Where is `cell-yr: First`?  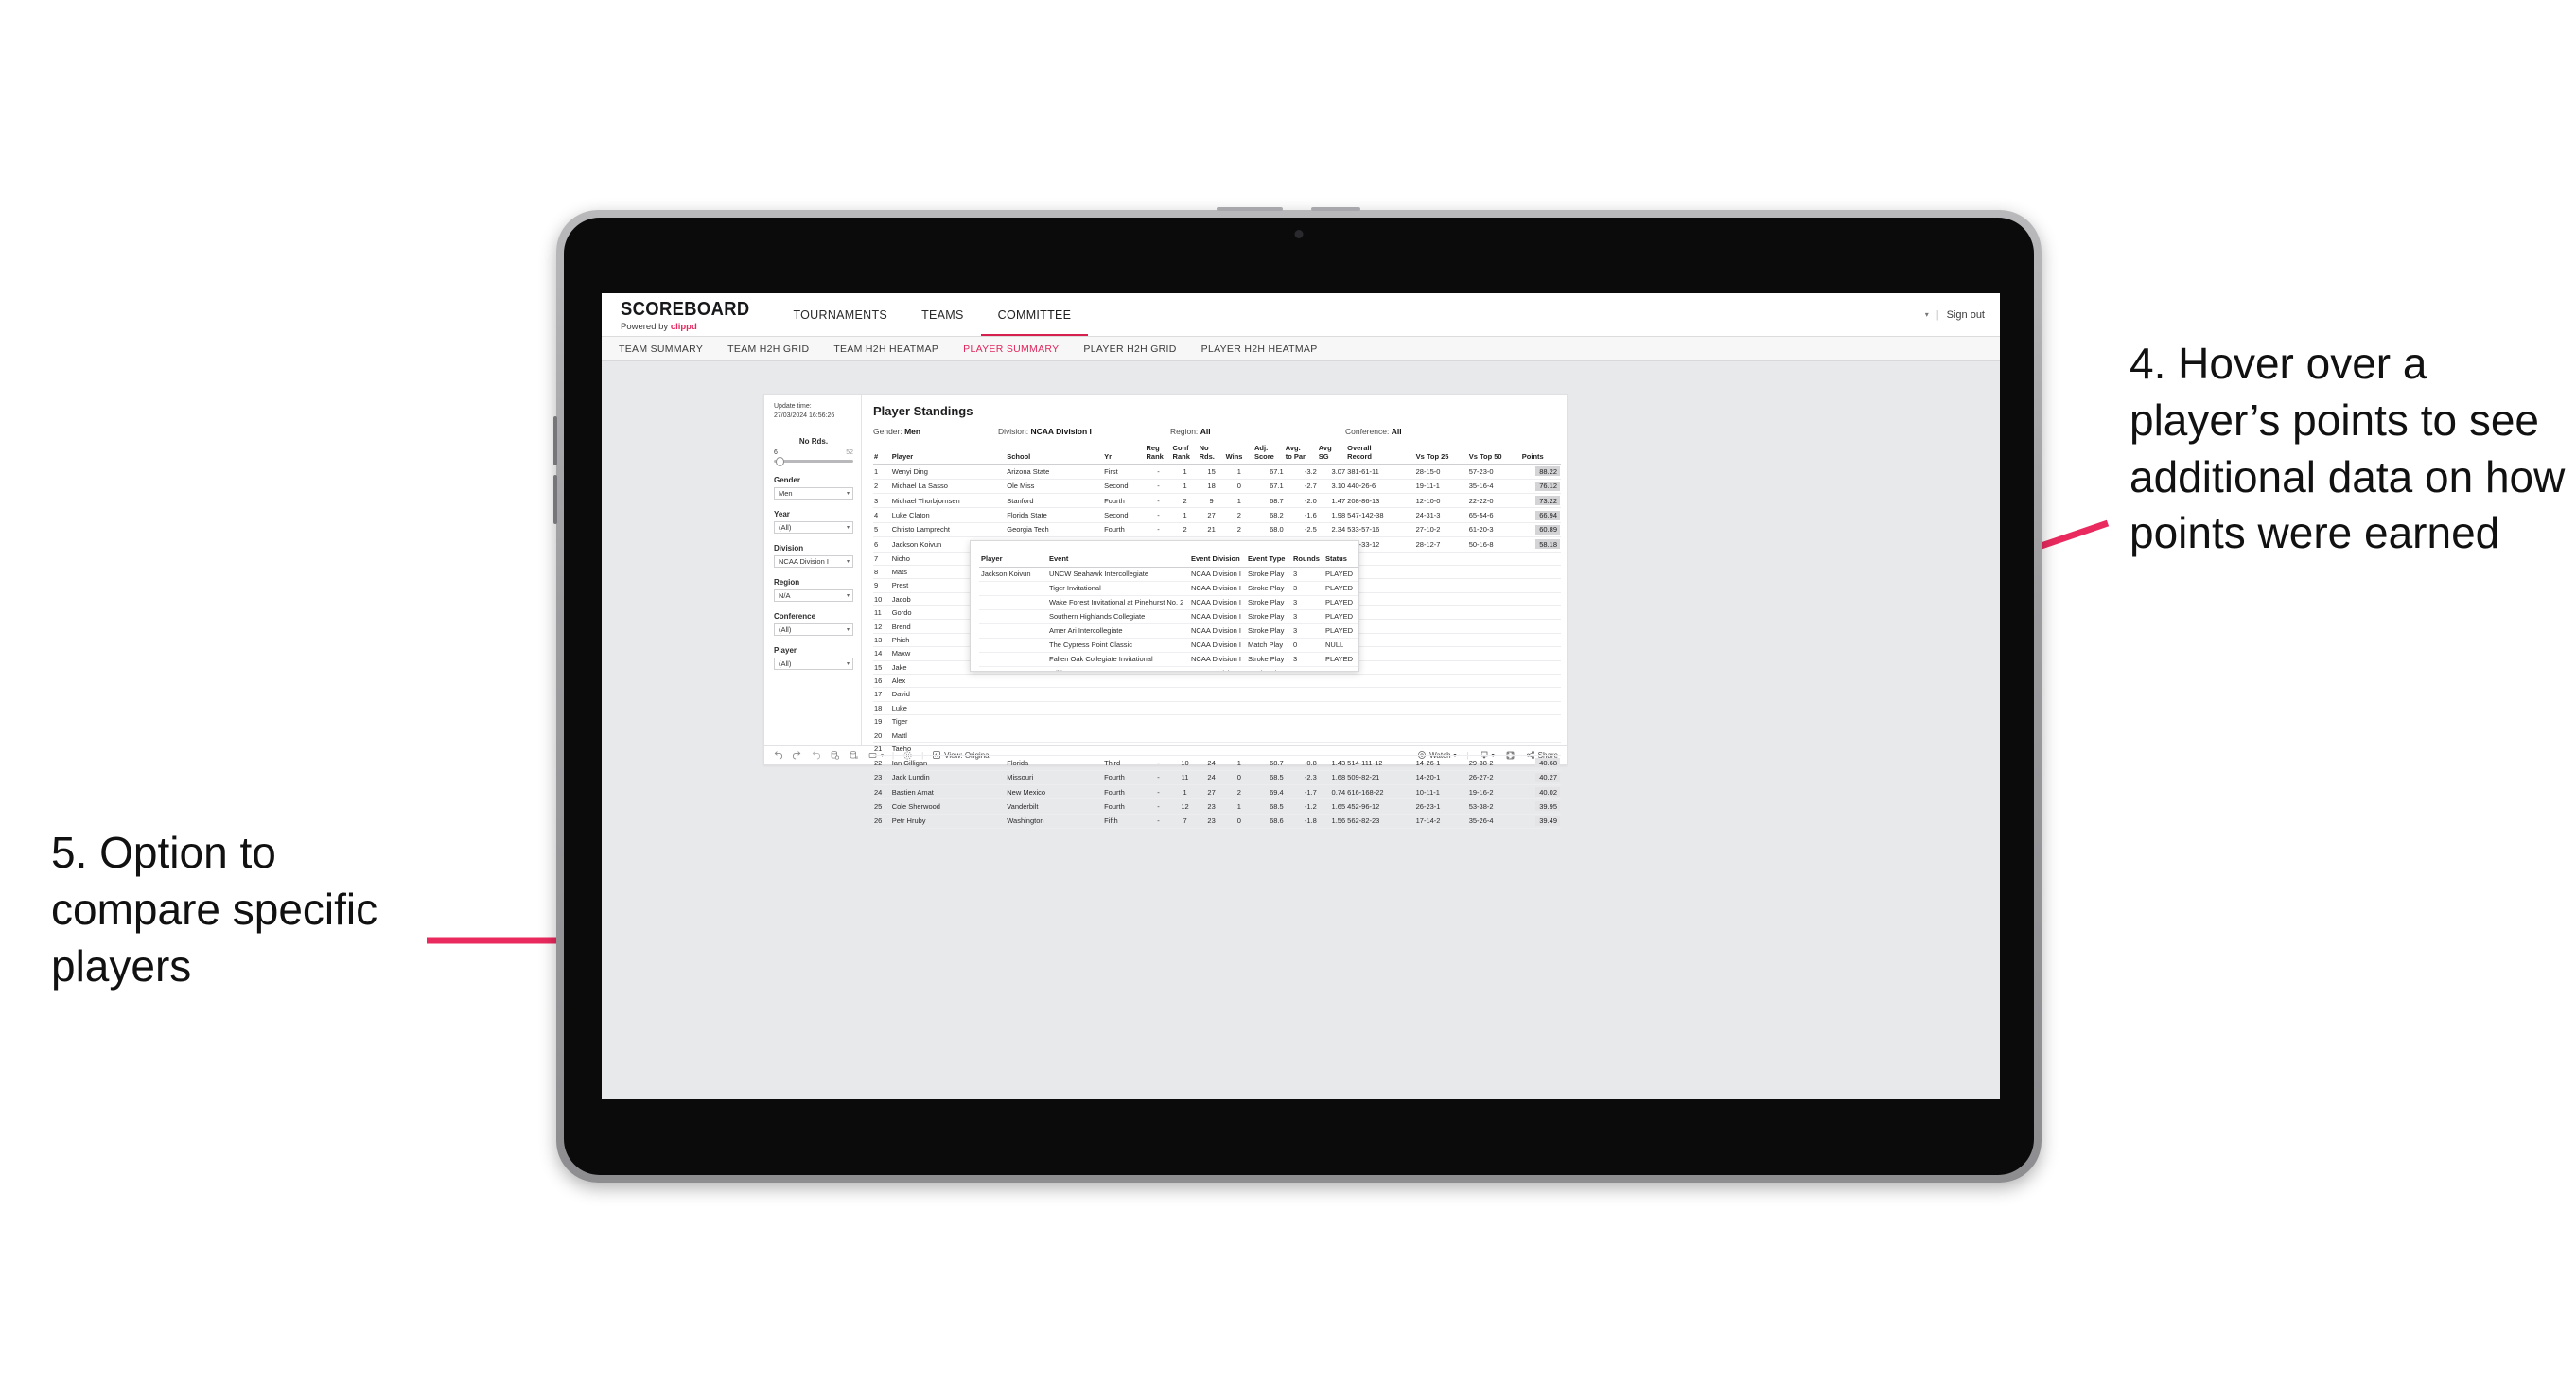
cell-yr: First is located at coordinates (1124, 472).